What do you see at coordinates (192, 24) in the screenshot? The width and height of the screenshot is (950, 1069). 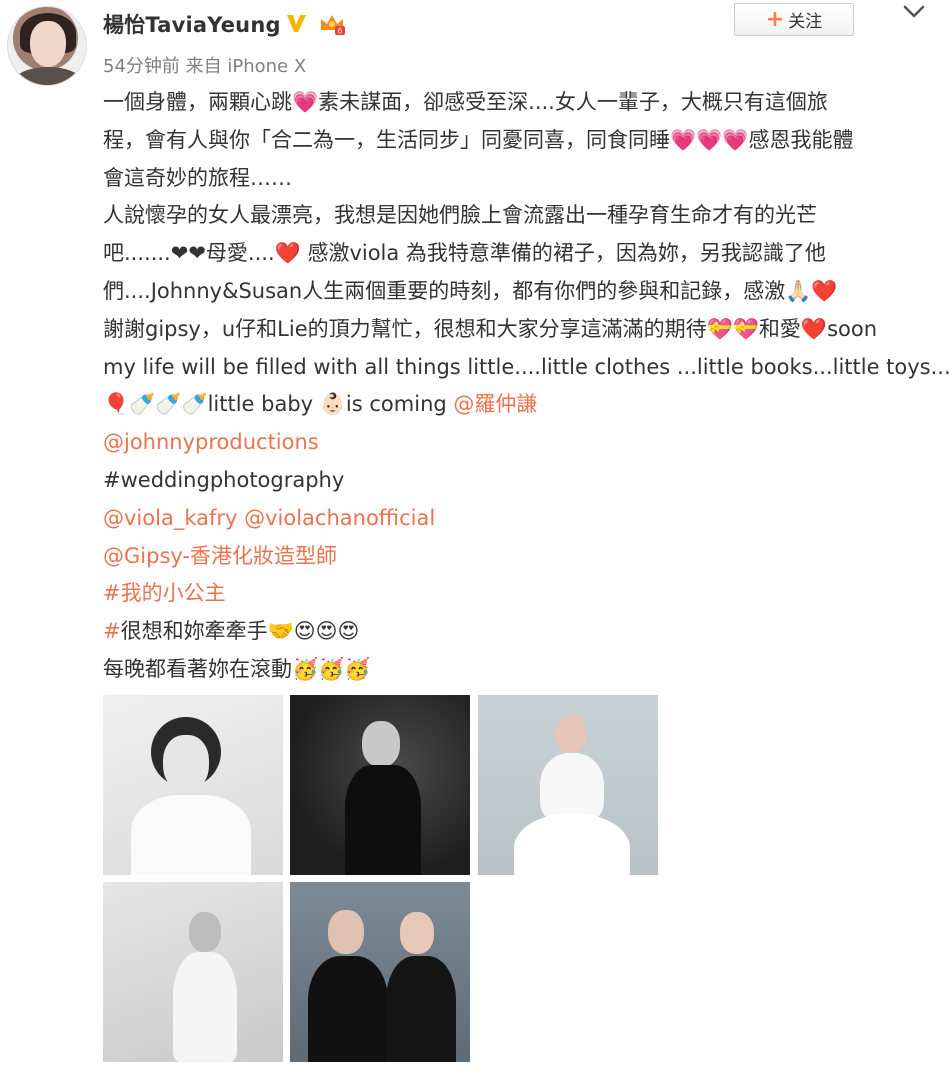 I see `username: 楊怡TaviaYeung` at bounding box center [192, 24].